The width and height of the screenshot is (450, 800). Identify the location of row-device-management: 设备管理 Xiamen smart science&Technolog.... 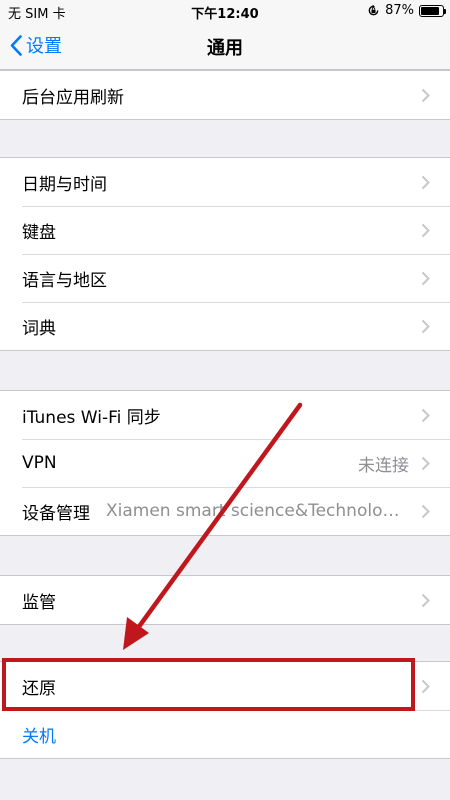
(225, 511).